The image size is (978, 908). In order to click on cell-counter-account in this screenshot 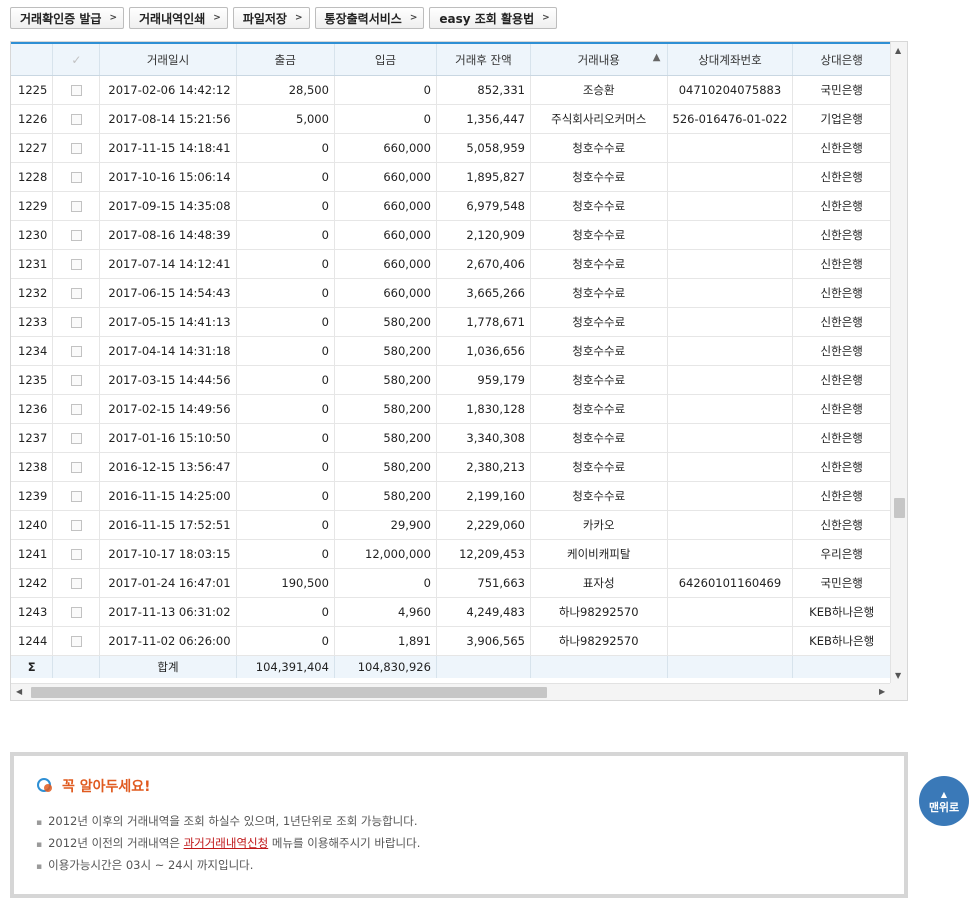, I will do `click(730, 554)`.